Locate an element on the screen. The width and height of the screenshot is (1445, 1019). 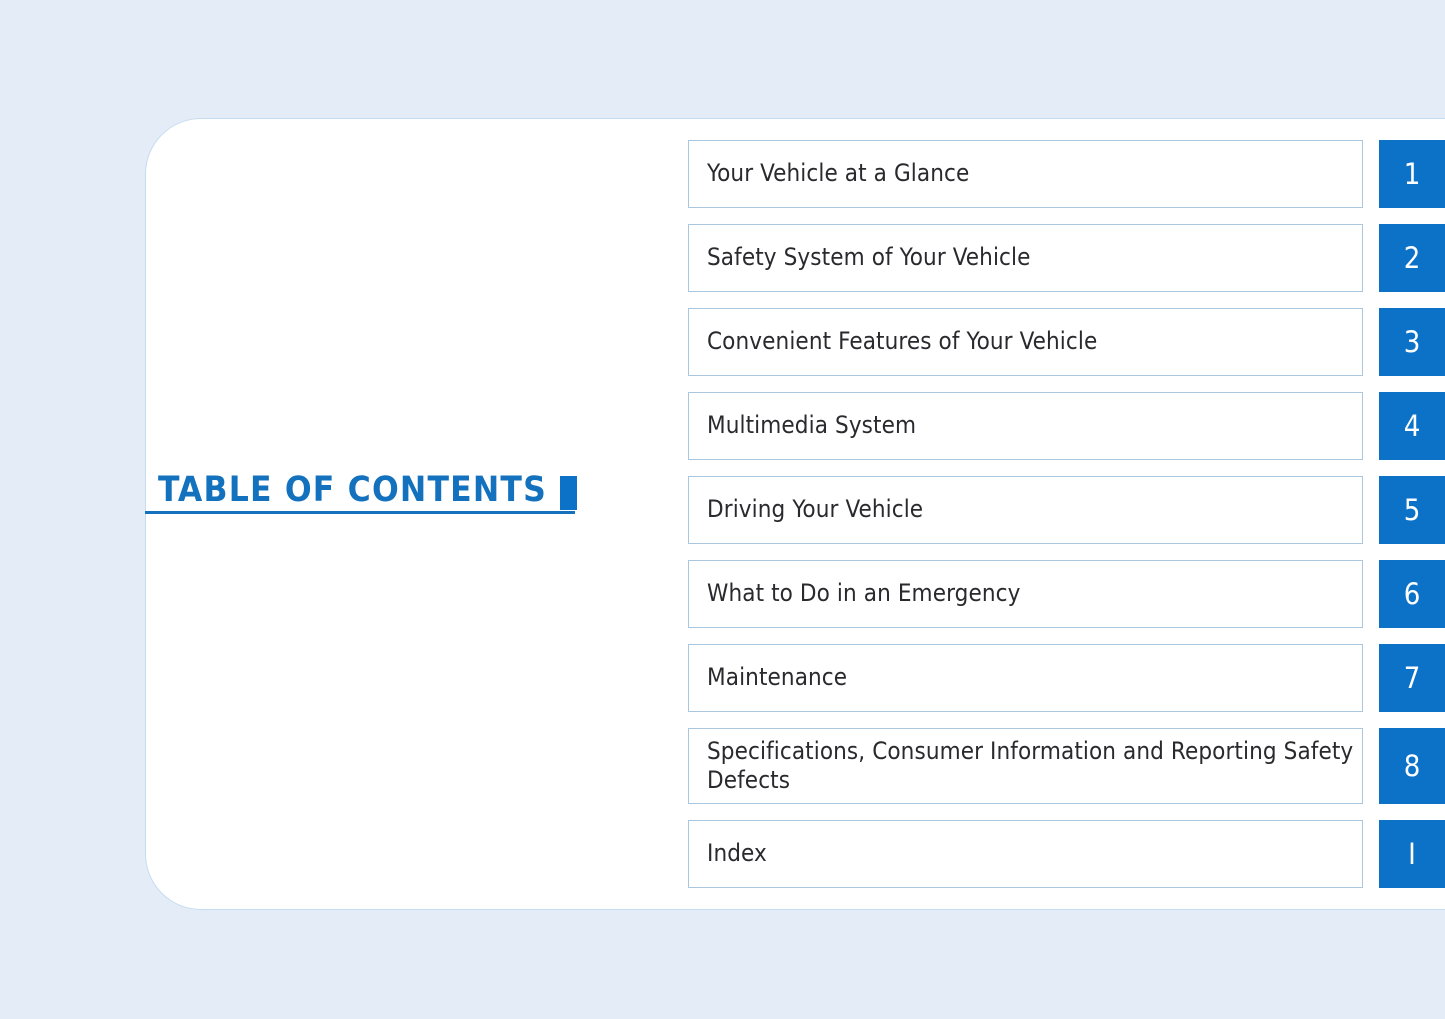
toc-entry-box: Index is located at coordinates (1025, 854).